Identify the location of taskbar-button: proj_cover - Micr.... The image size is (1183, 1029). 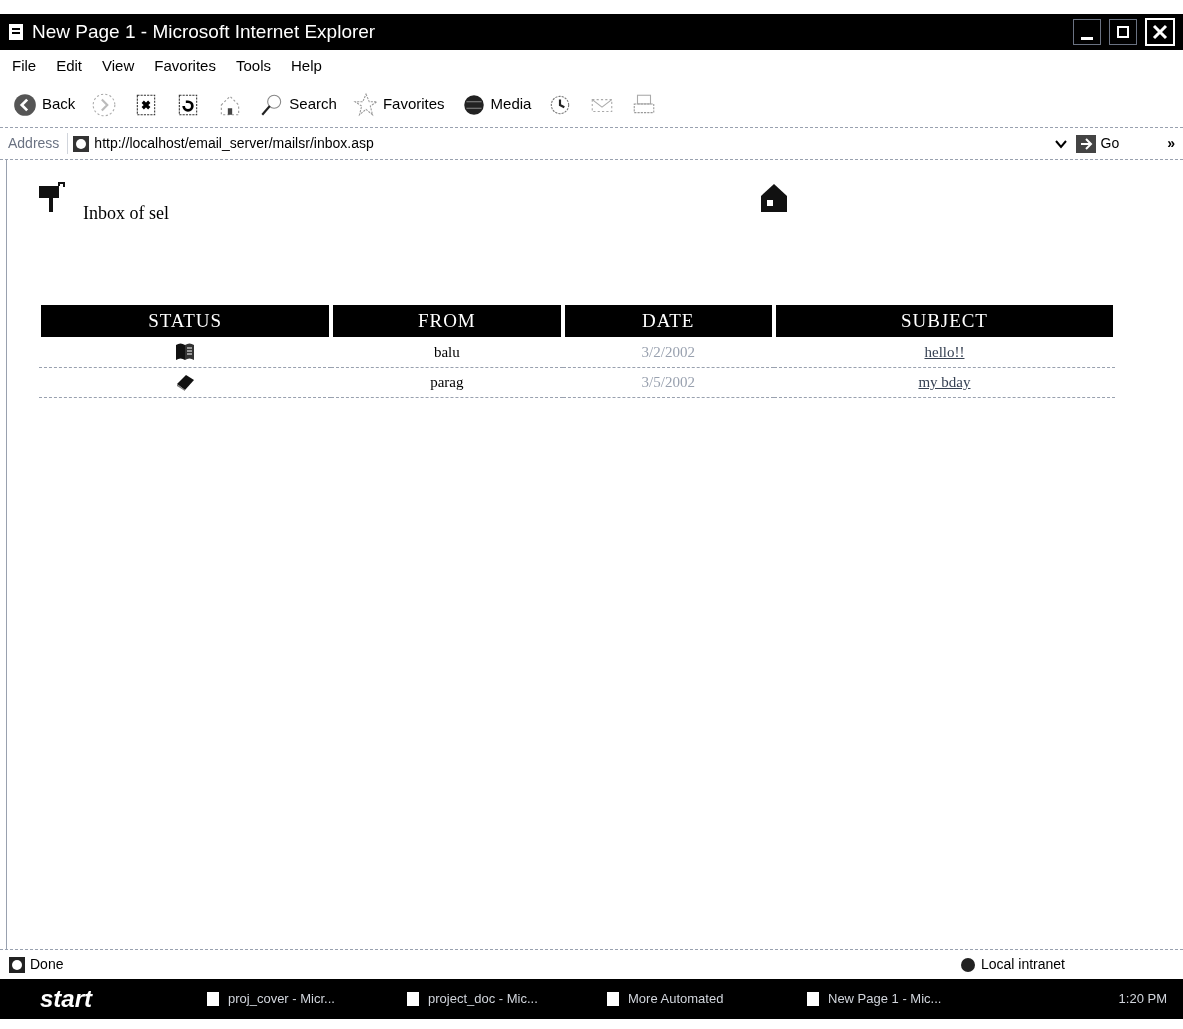
(286, 999).